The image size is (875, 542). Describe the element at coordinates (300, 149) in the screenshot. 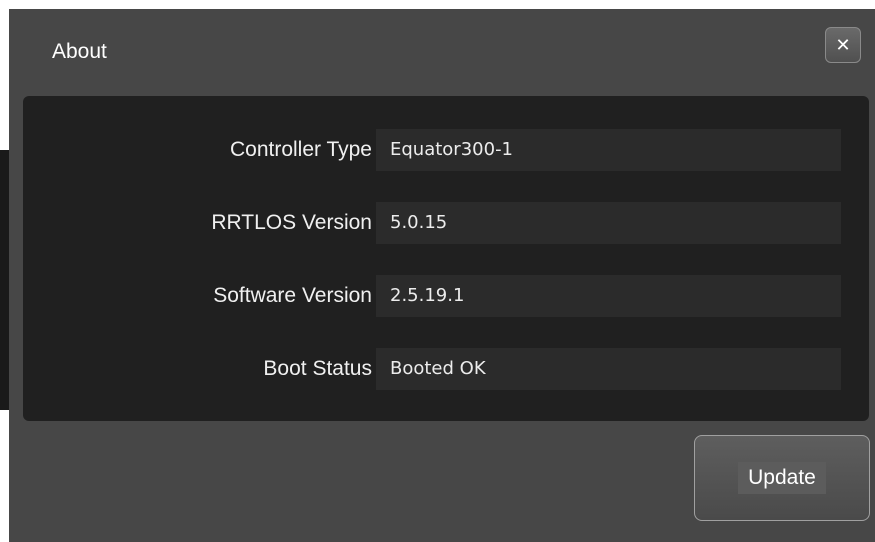

I see `controller-type-label: Controller Type` at that location.